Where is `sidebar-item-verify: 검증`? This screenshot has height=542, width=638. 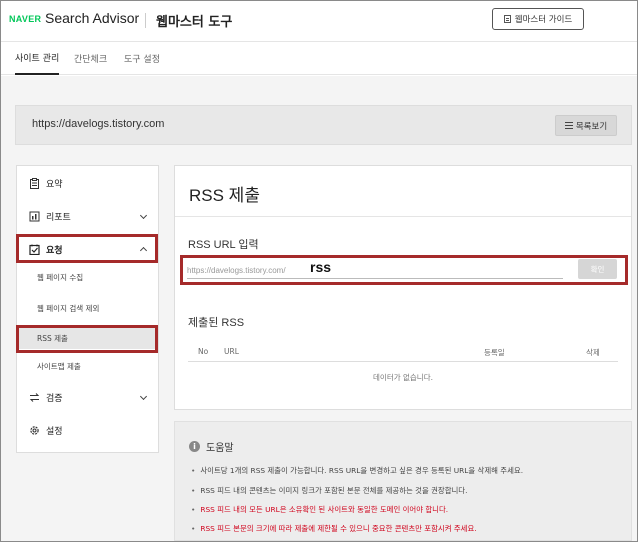
sidebar-item-verify: 검증 is located at coordinates (87, 397).